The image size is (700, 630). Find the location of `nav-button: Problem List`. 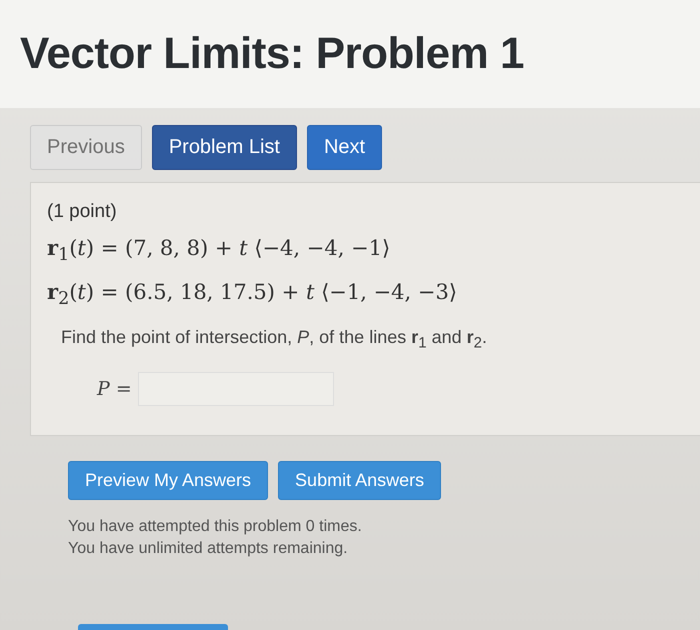

nav-button: Problem List is located at coordinates (224, 147).